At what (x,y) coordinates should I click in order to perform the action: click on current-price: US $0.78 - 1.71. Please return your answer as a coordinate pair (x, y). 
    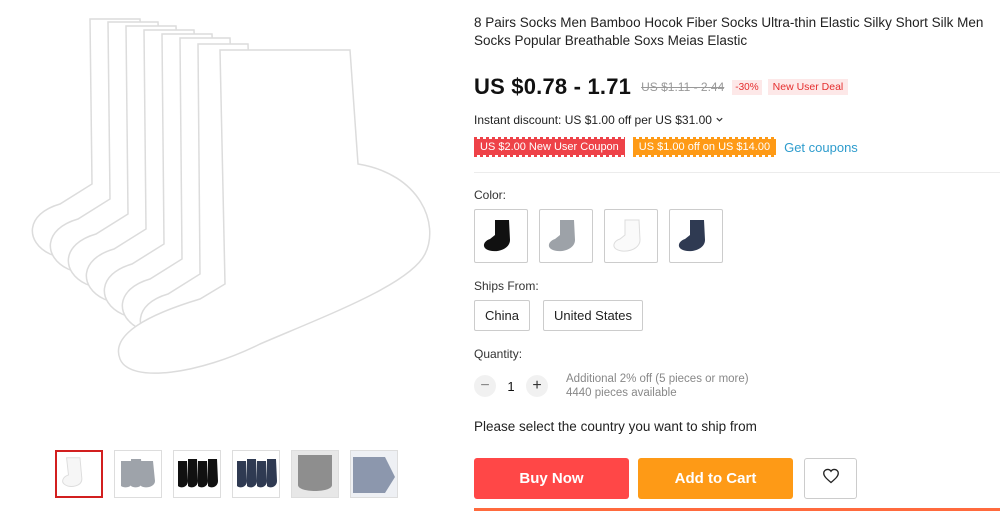
    Looking at the image, I should click on (553, 86).